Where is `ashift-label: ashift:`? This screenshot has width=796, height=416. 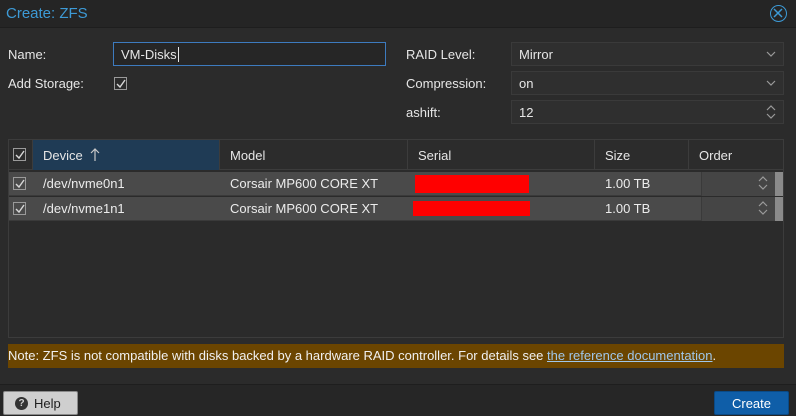 ashift-label: ashift: is located at coordinates (423, 112).